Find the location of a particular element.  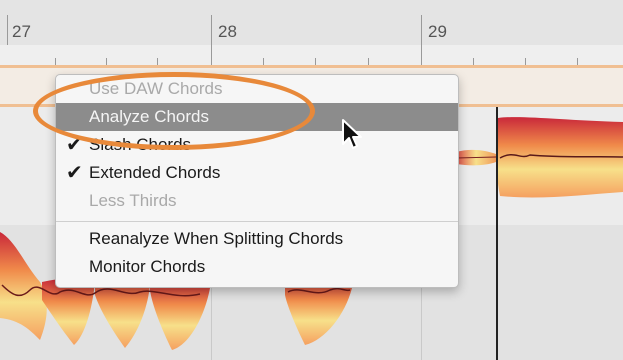

menu-item-label: Monitor Chords is located at coordinates (147, 266).